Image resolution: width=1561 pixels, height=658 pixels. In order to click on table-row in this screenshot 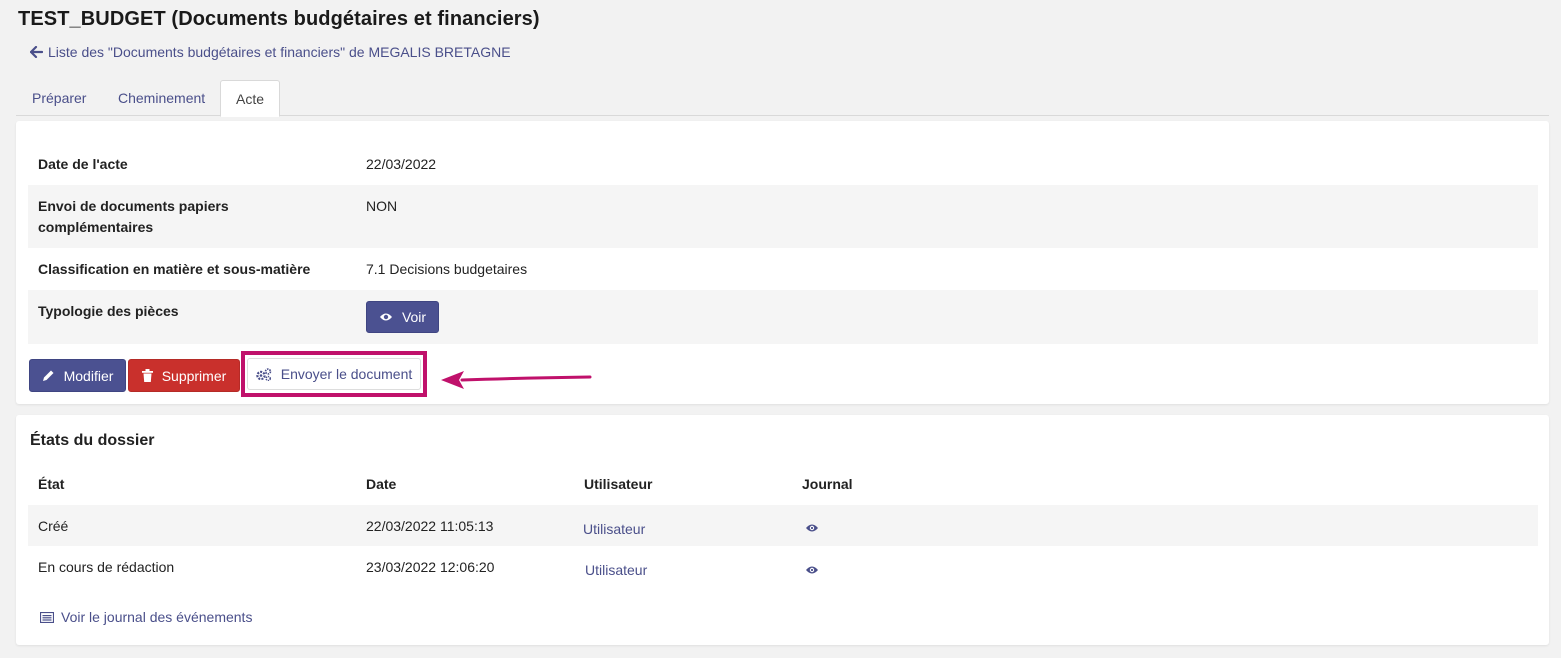, I will do `click(783, 525)`.